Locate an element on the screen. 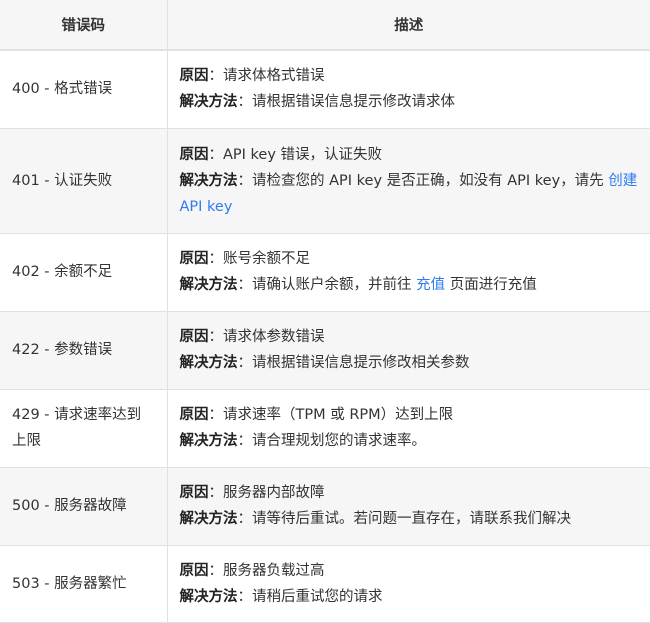 The width and height of the screenshot is (650, 623). table-row: 503 - 服务器繁忙 原因：服务器负载过高 解决方法：请稍后重试您的请求 is located at coordinates (325, 583).